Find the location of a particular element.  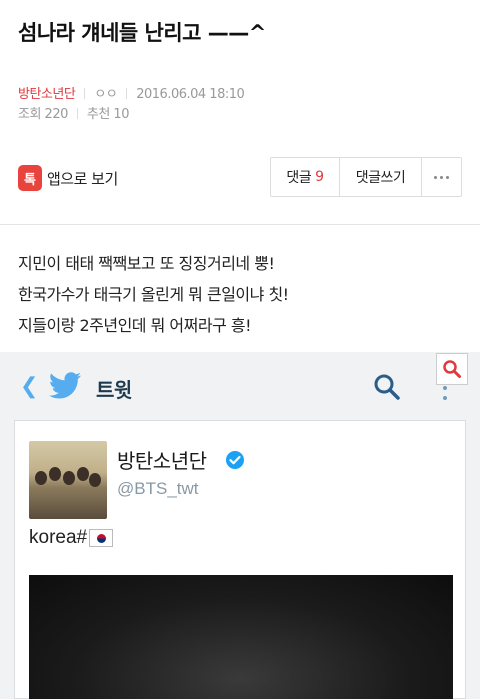

app-view-label: 앱으로 보기 is located at coordinates (82, 178).